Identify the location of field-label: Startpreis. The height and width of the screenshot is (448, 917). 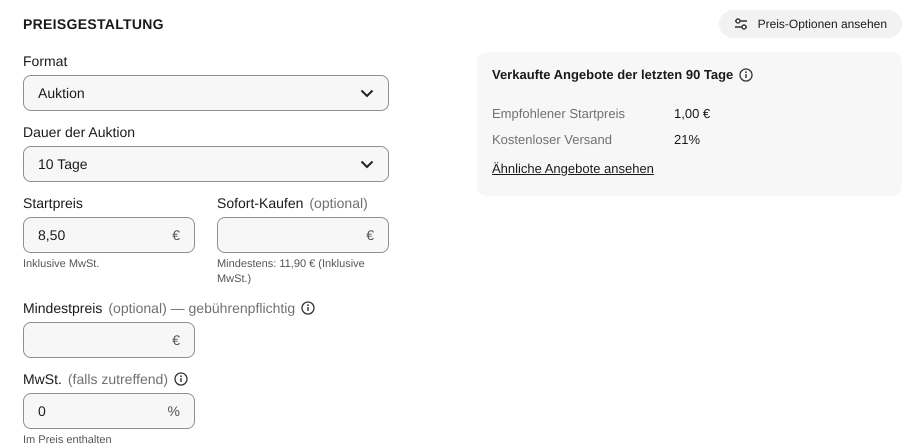
(53, 203).